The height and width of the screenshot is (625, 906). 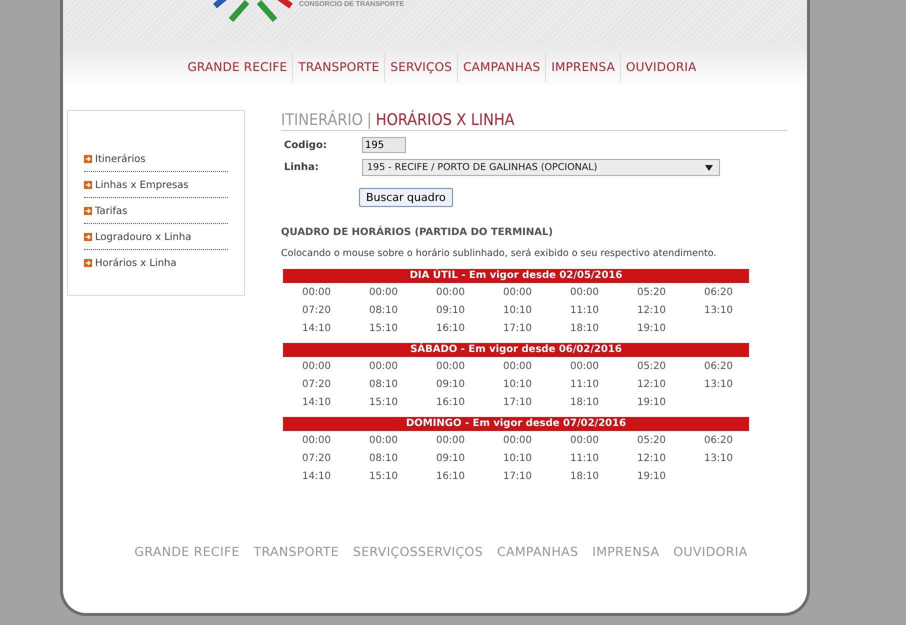 I want to click on nav-link: SERVIÇOS, so click(x=421, y=67).